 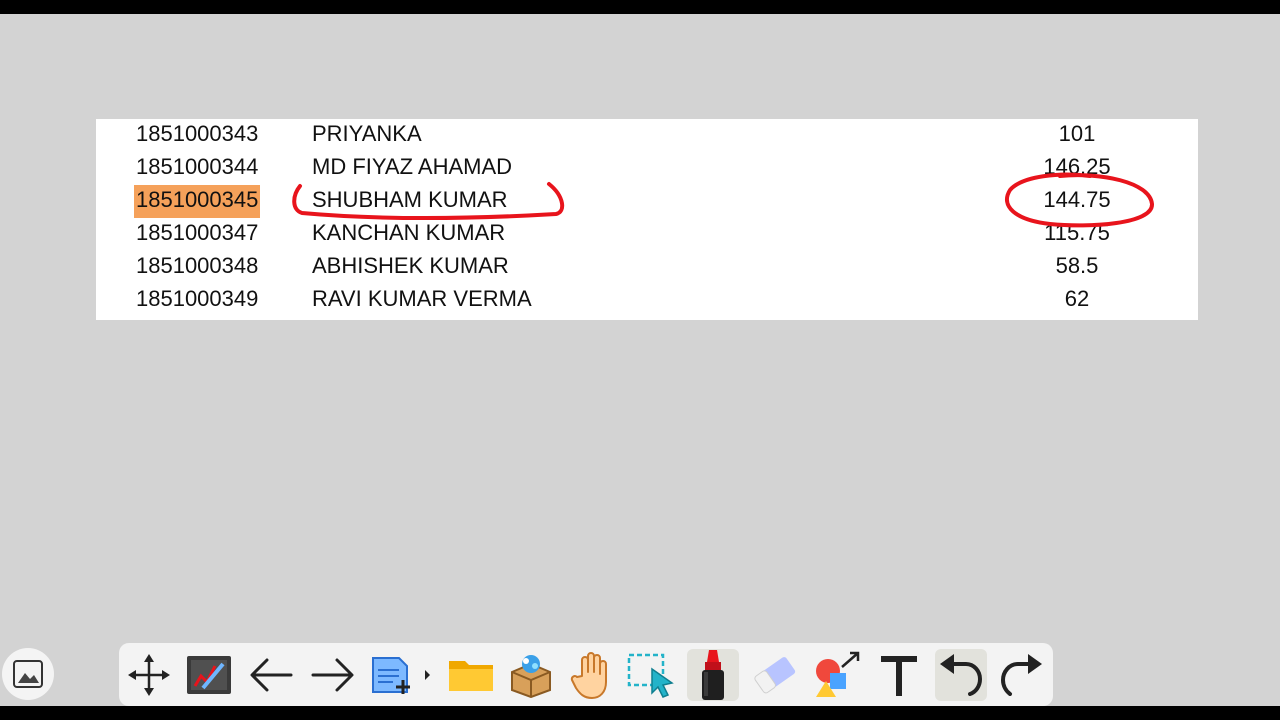 I want to click on redo-icon, so click(x=1021, y=675).